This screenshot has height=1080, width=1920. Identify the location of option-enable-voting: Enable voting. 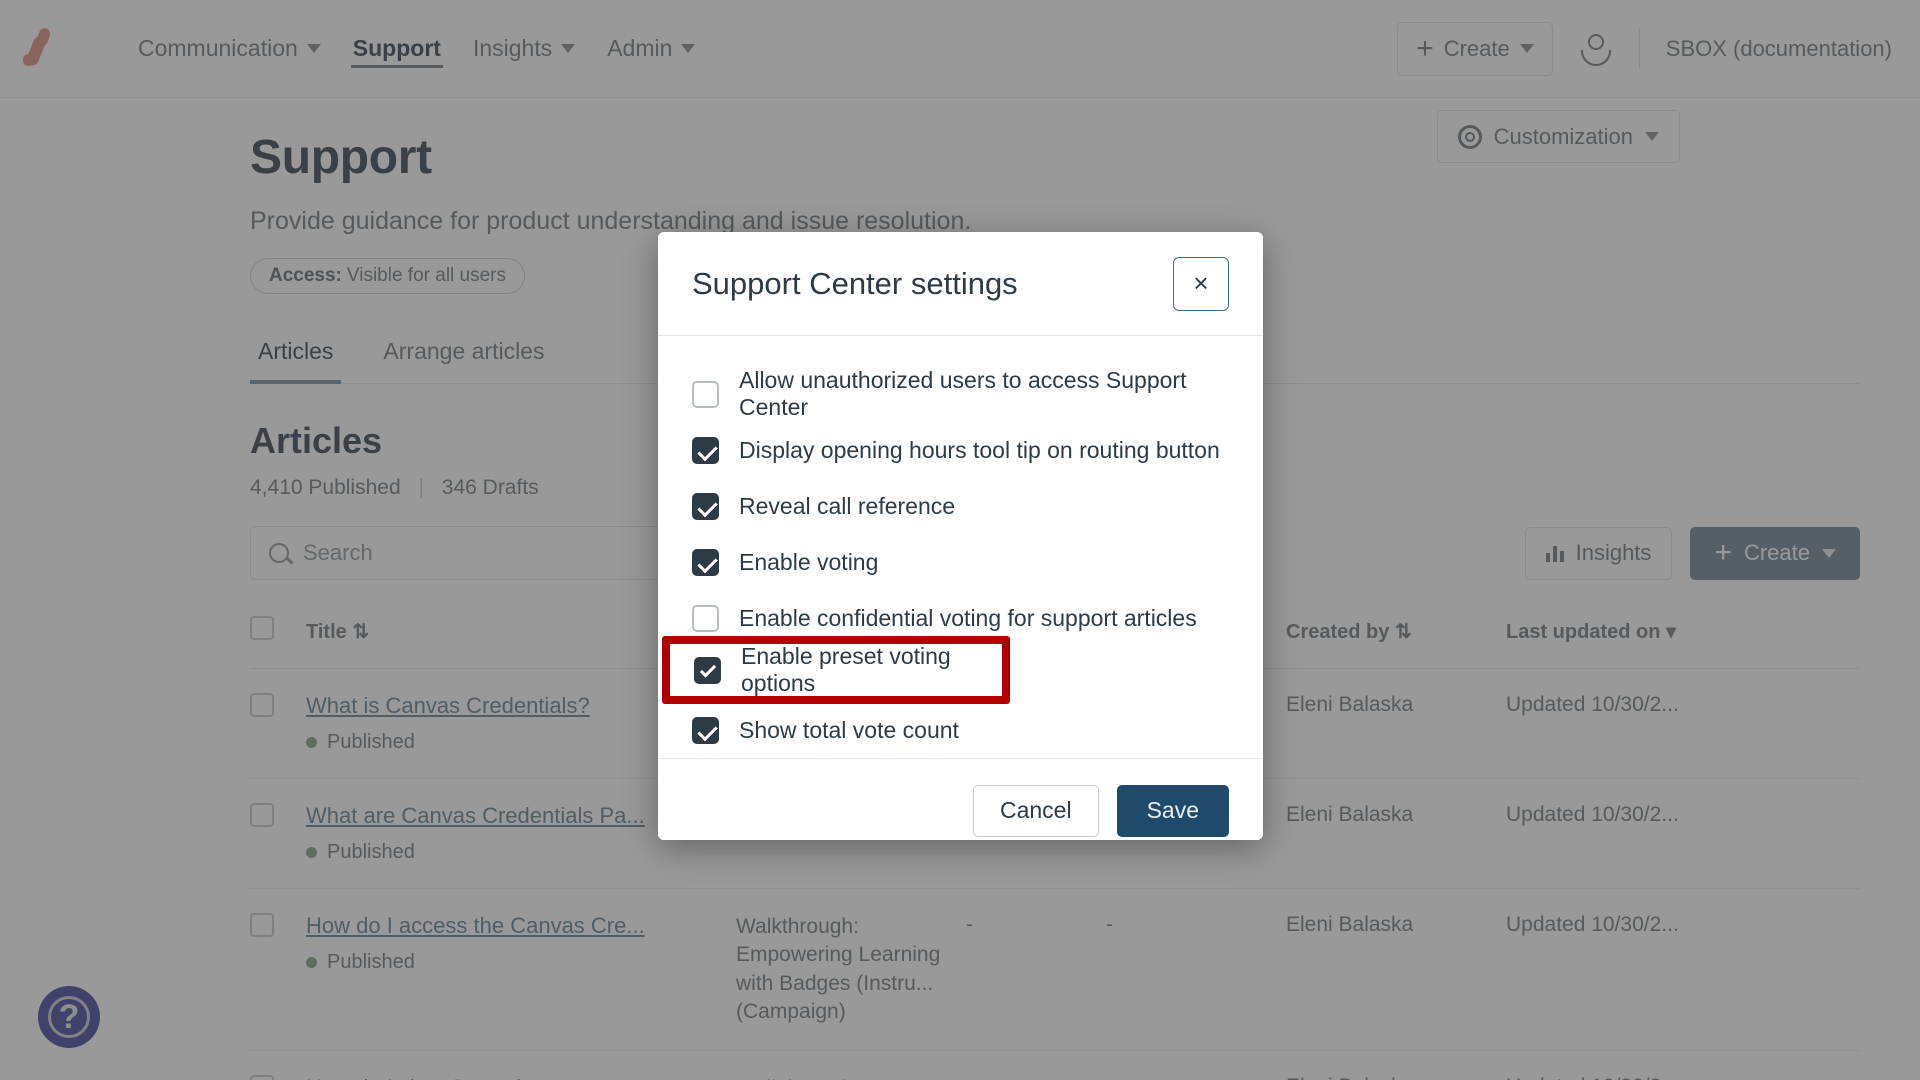
(960, 562).